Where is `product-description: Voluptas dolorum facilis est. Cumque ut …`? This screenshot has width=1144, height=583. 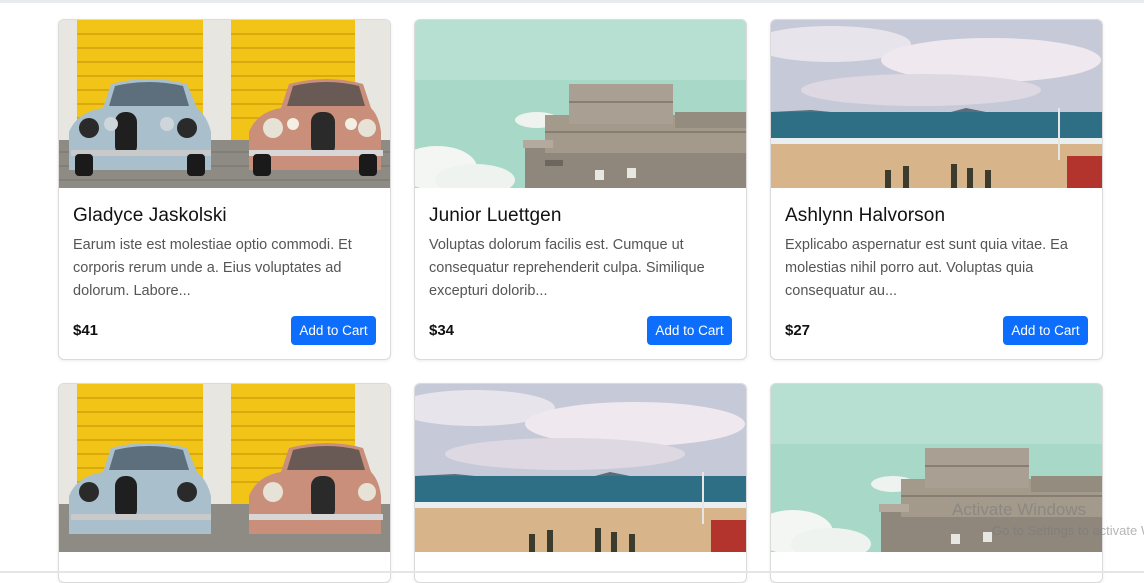
product-description: Voluptas dolorum facilis est. Cumque ut … is located at coordinates (567, 268).